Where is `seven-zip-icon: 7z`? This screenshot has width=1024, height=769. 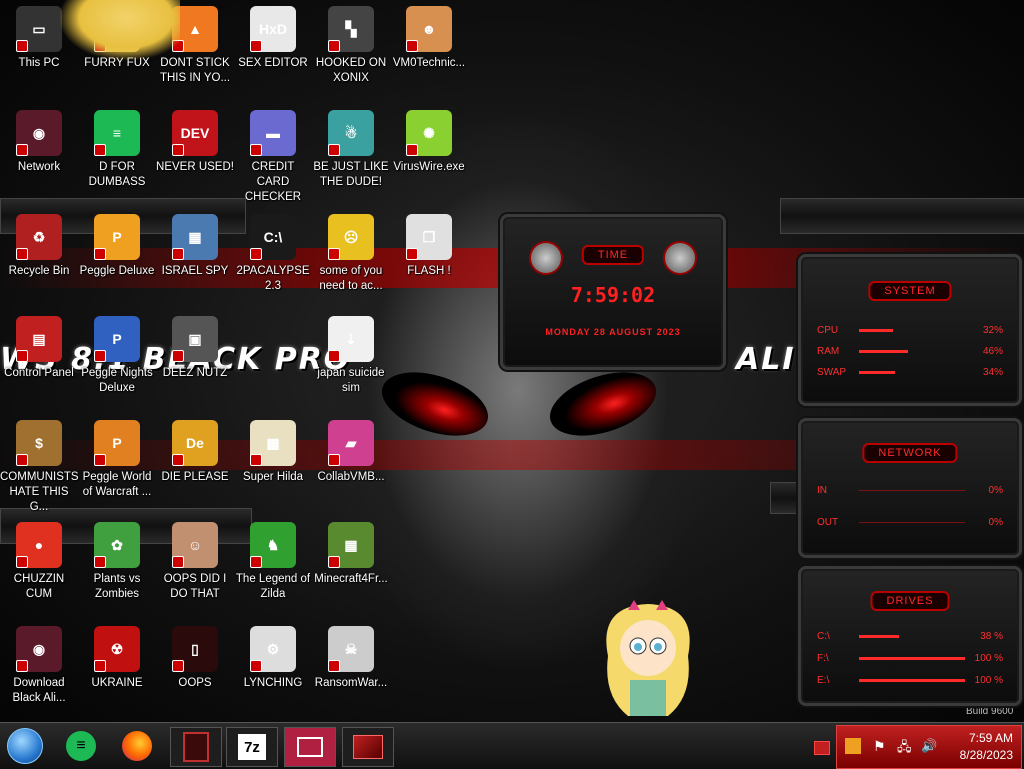
seven-zip-icon: 7z is located at coordinates (252, 747).